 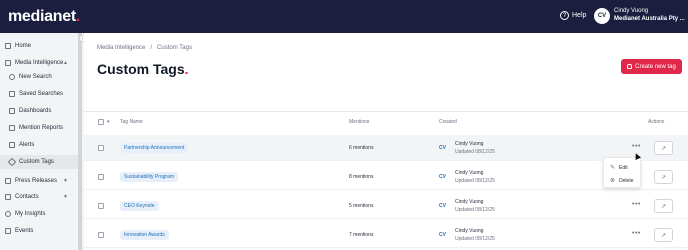 I want to click on sidebar-item-label: Custom Tags, so click(x=36, y=162).